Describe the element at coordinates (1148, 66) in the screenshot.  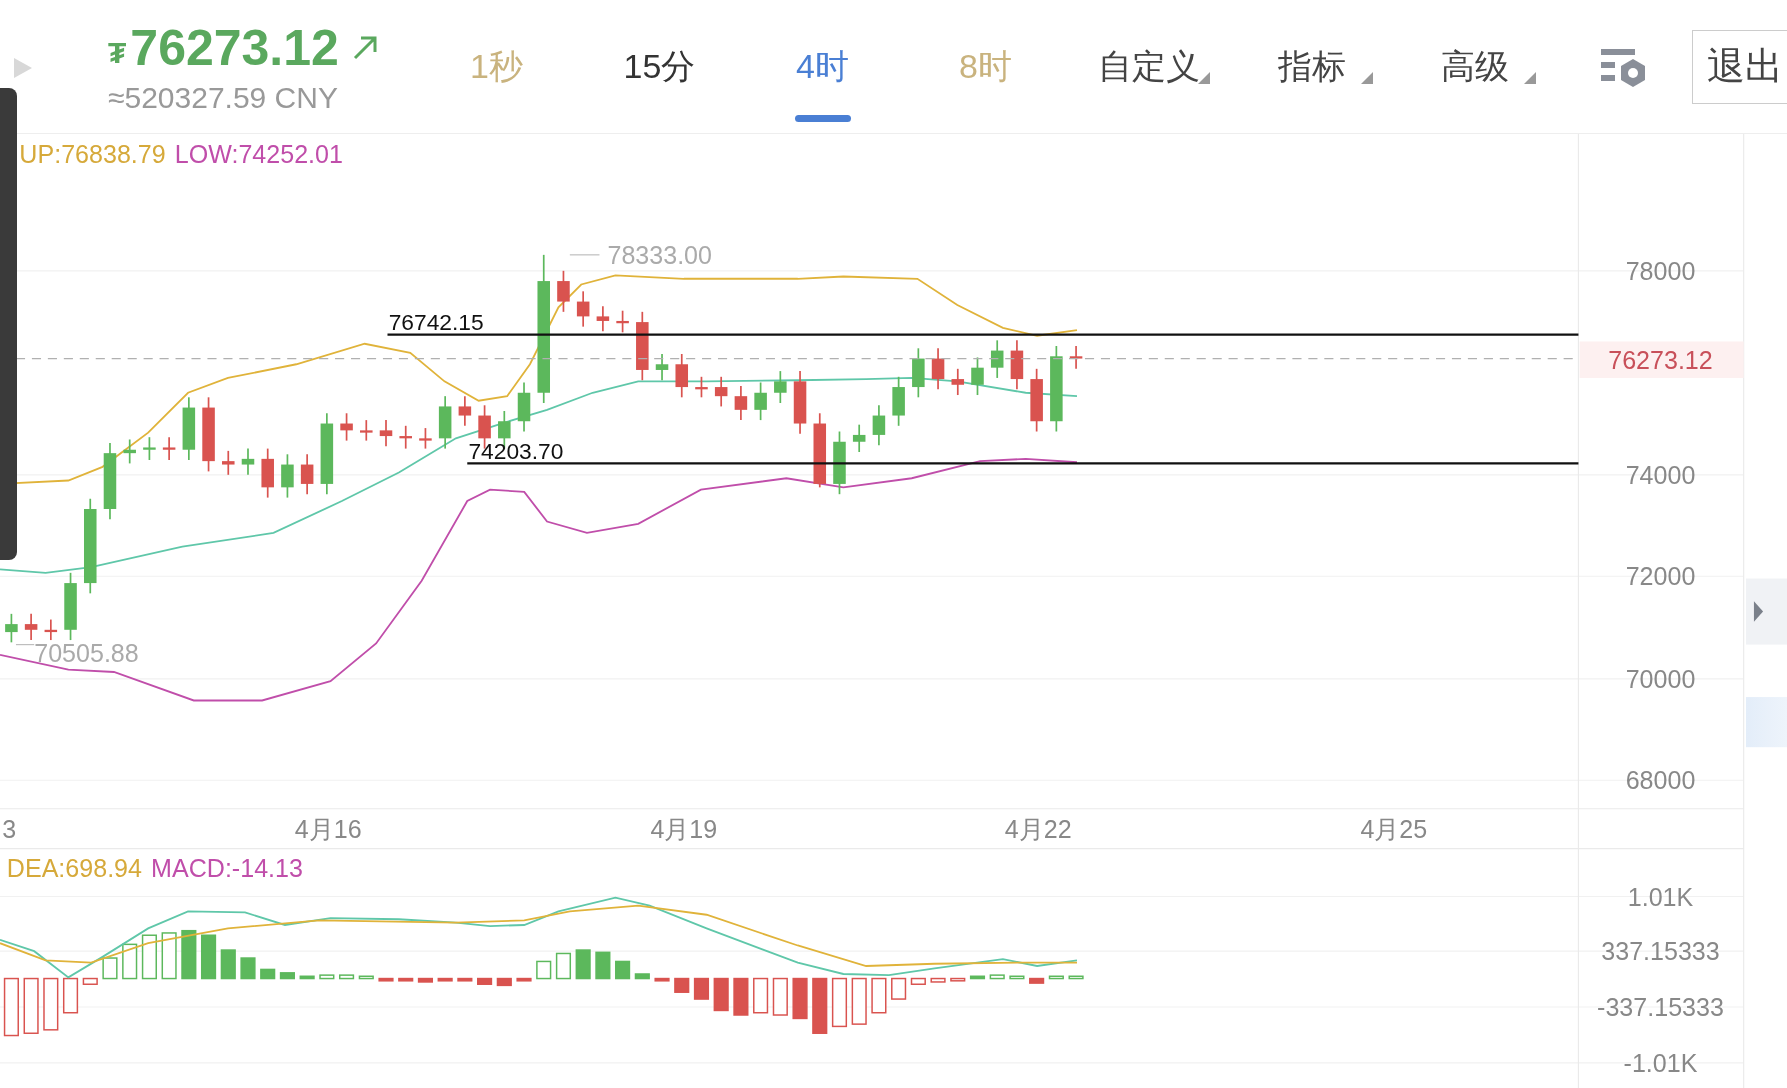
I see `timeframe-tab: 自定义` at that location.